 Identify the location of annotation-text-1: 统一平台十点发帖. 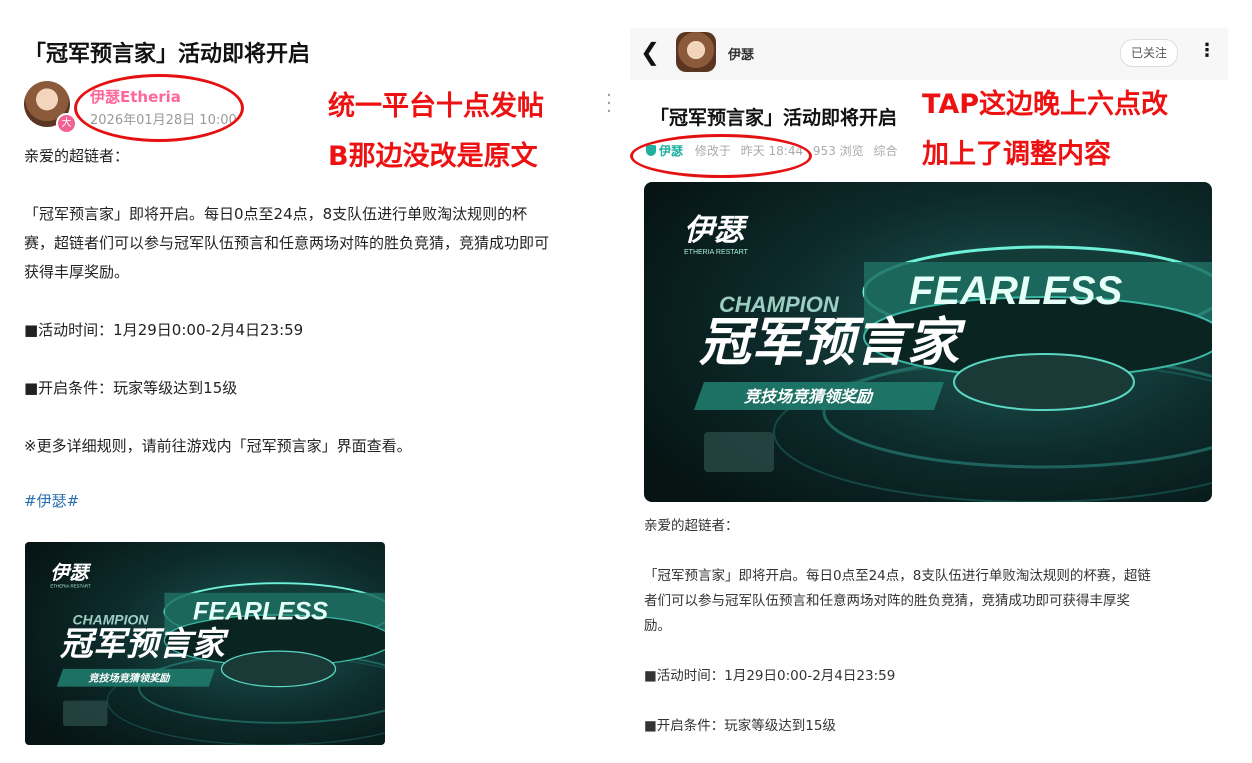
(436, 106).